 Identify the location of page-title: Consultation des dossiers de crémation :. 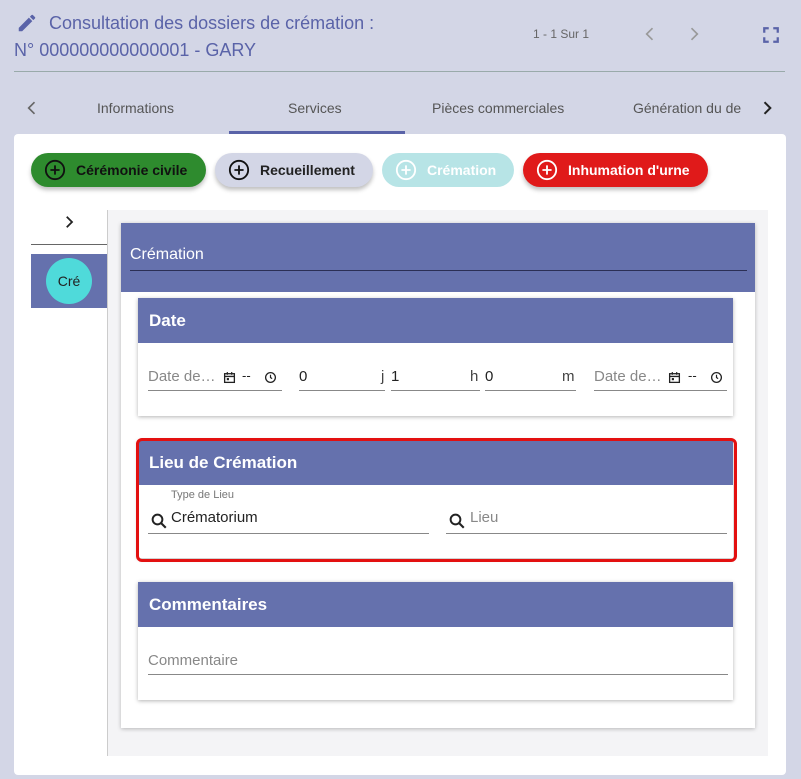
(212, 23).